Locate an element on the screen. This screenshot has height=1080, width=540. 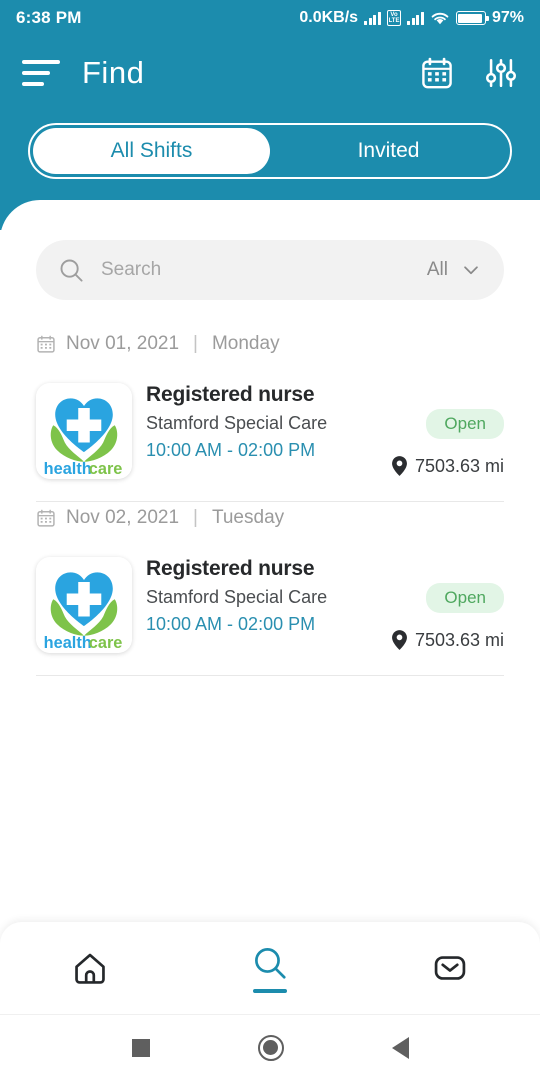
network-speed-label: 0.0KB/s is located at coordinates (329, 17).